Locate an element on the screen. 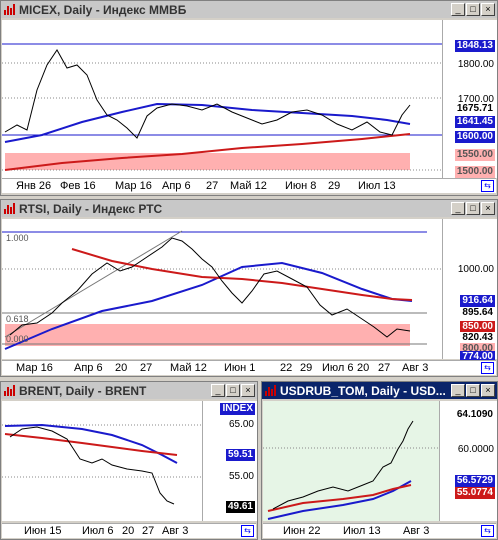 The image size is (498, 540). fib-level-label: 0.000 is located at coordinates (17, 339).